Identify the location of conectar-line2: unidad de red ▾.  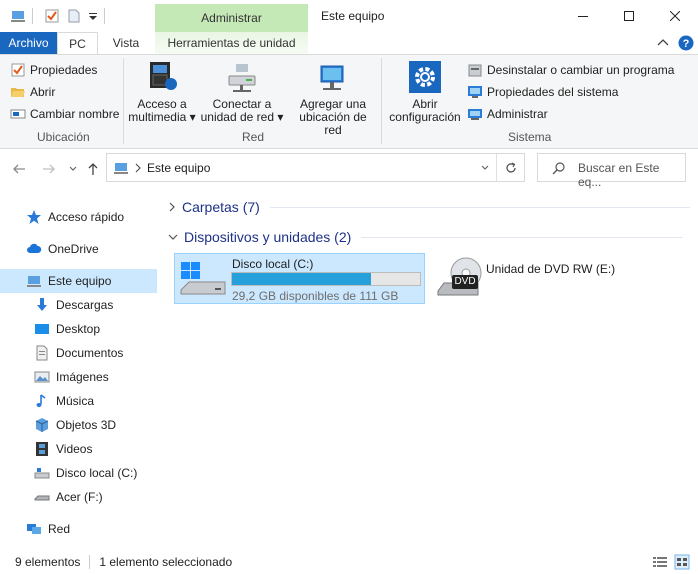
(242, 117).